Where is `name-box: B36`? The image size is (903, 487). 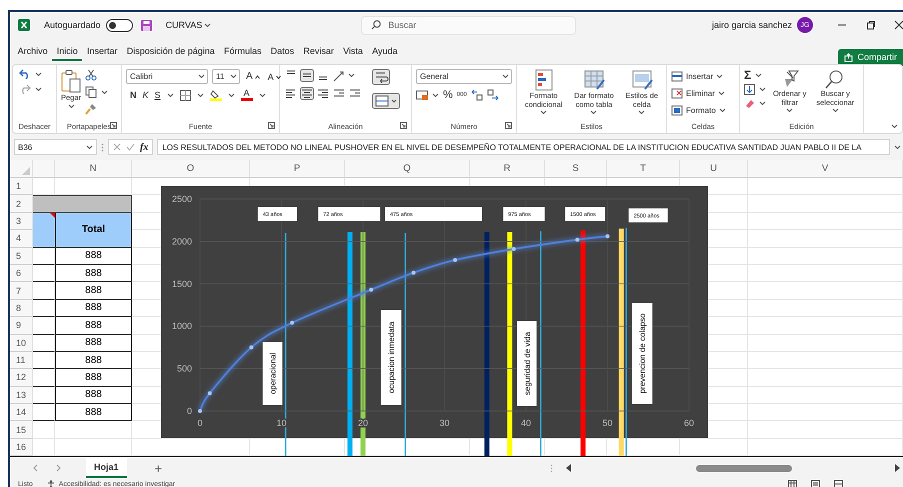 name-box: B36 is located at coordinates (55, 147).